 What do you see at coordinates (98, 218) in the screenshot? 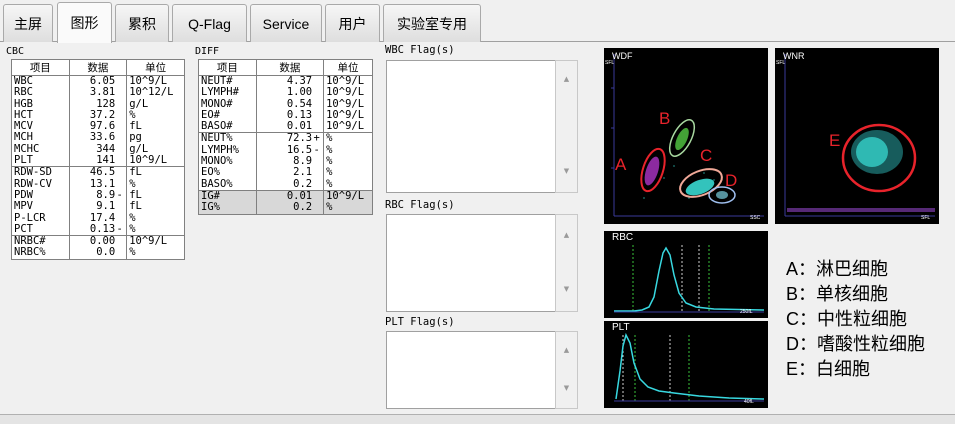
I see `table-row: P-LCR 17.4%` at bounding box center [98, 218].